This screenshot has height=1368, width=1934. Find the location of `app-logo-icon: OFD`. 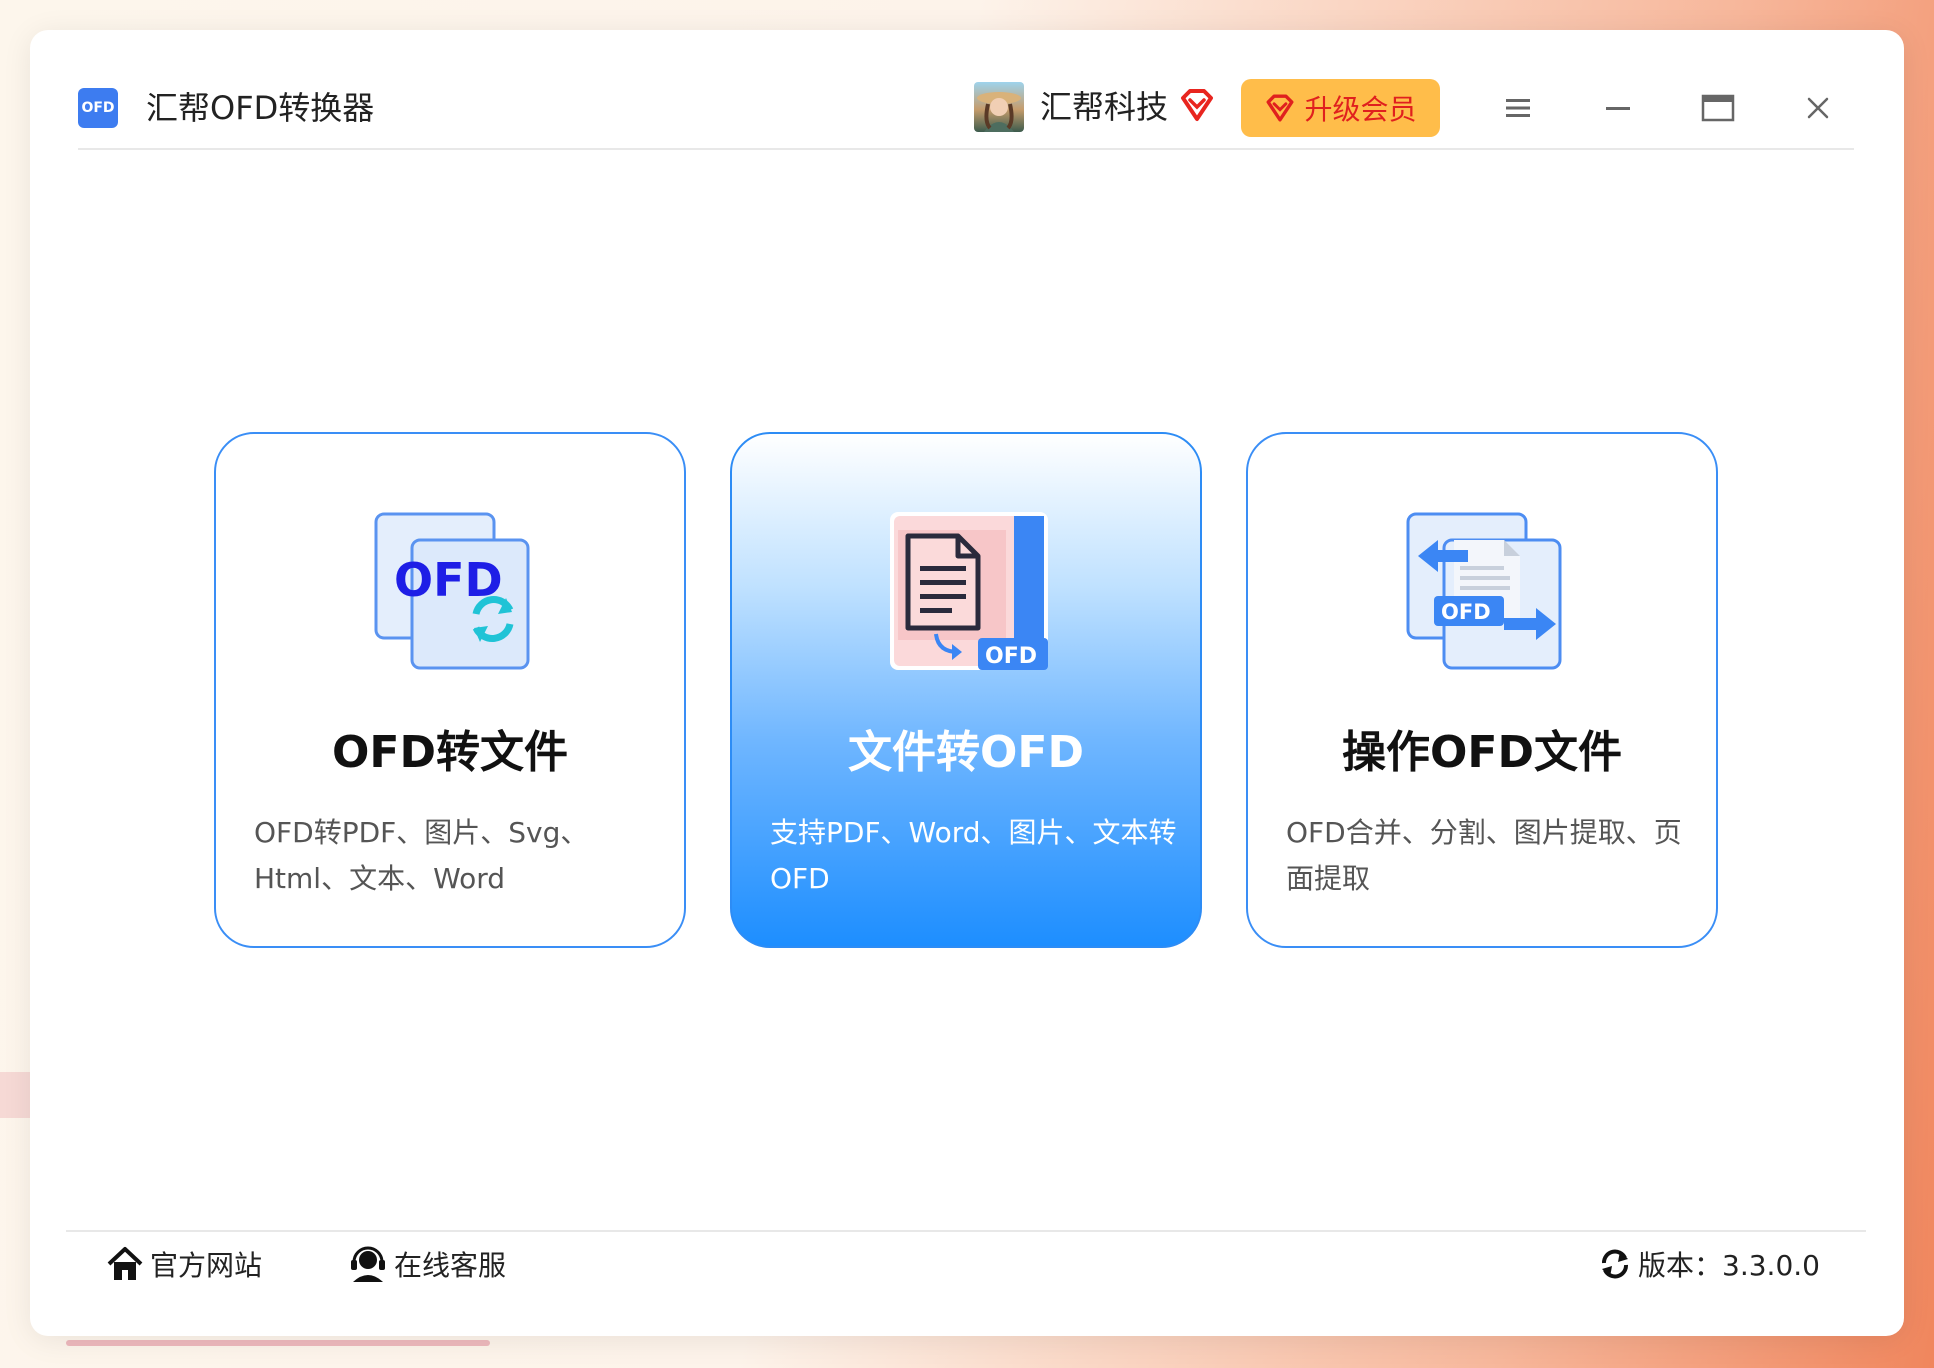

app-logo-icon: OFD is located at coordinates (98, 108).